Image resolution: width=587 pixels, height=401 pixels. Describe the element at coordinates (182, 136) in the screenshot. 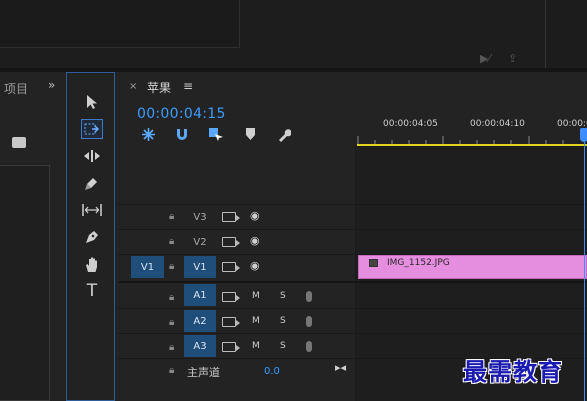

I see `snap-magnet-icon` at that location.